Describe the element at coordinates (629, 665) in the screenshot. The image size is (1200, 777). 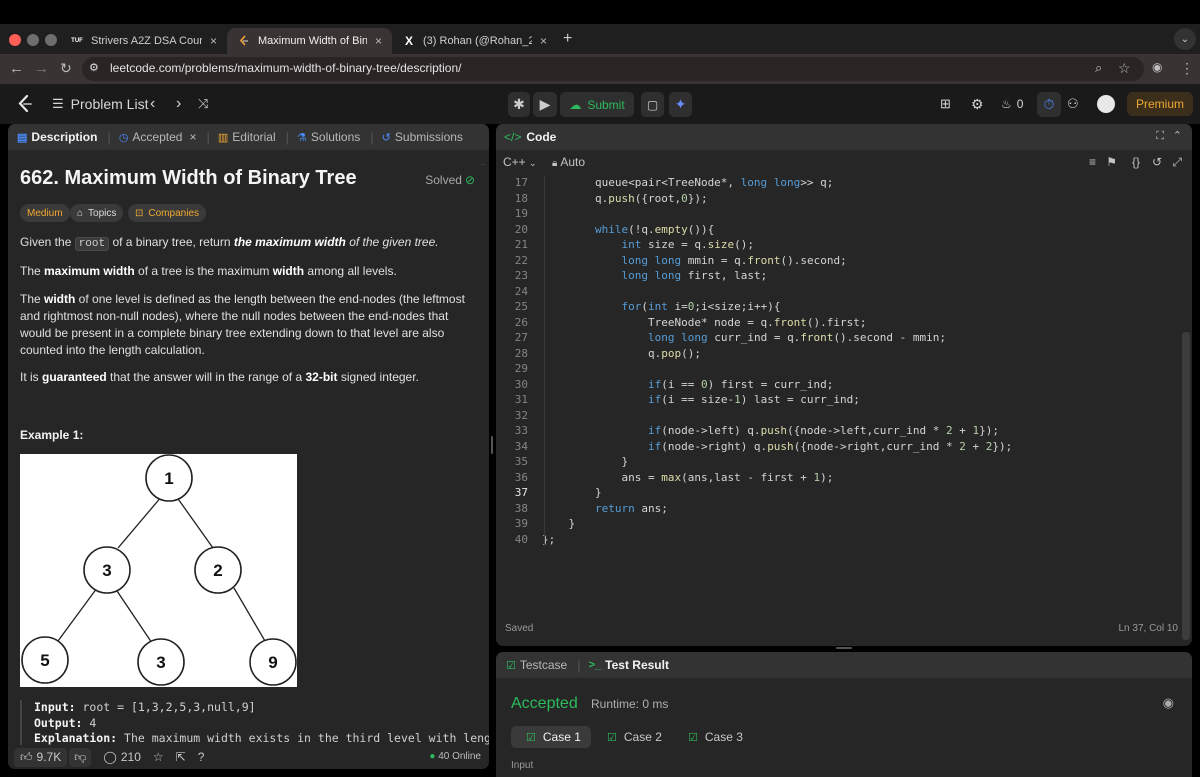
I see `tab-test-result: >_ Test Result` at that location.